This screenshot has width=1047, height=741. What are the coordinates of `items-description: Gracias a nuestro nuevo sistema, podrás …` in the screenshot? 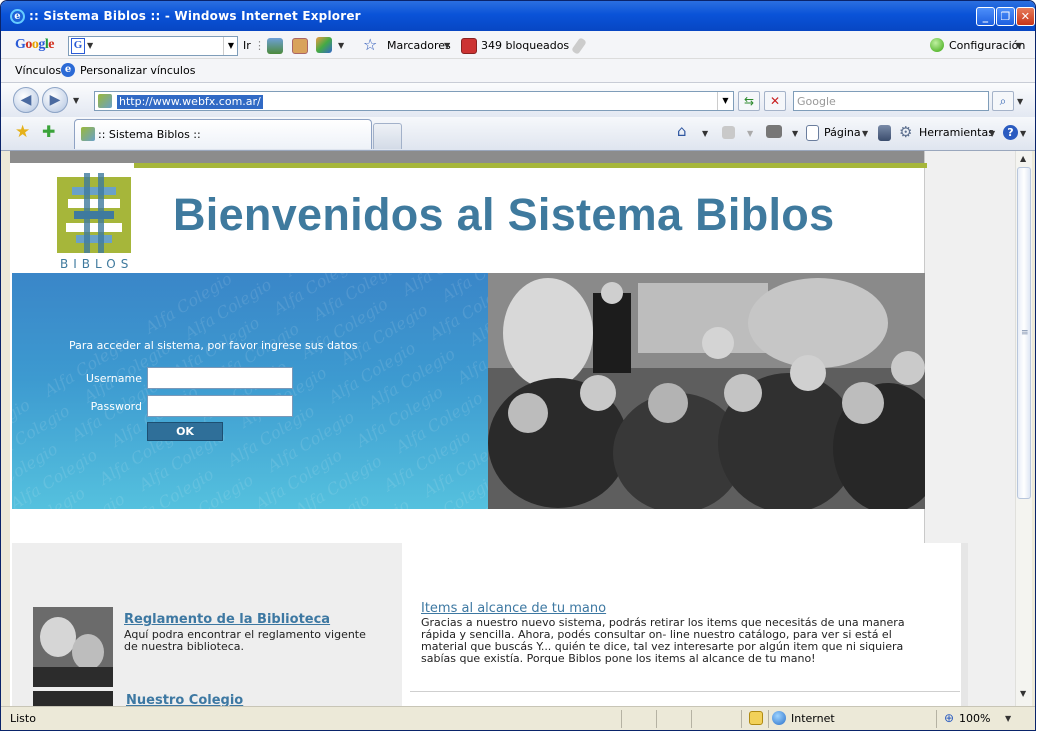 It's located at (663, 640).